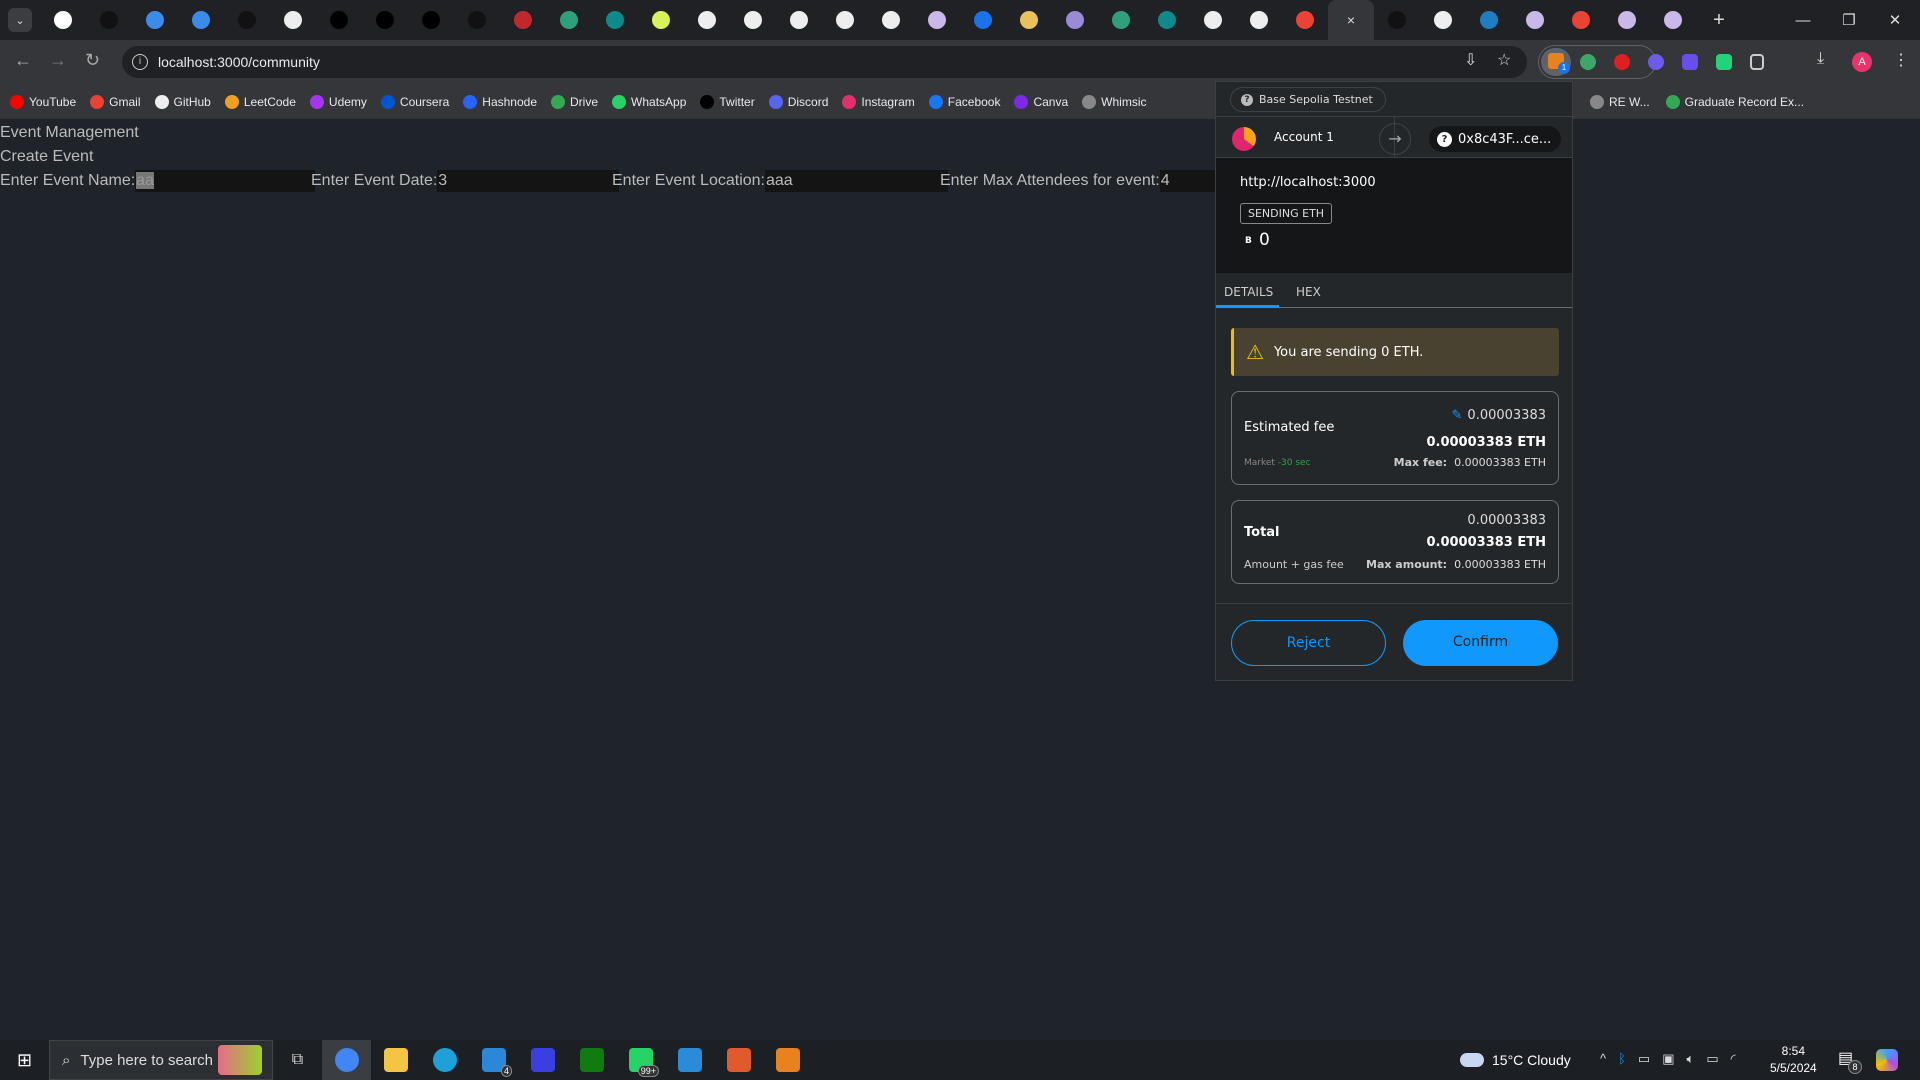  Describe the element at coordinates (1793, 1060) in the screenshot. I see `clock: 8:54 5/5/2024` at that location.